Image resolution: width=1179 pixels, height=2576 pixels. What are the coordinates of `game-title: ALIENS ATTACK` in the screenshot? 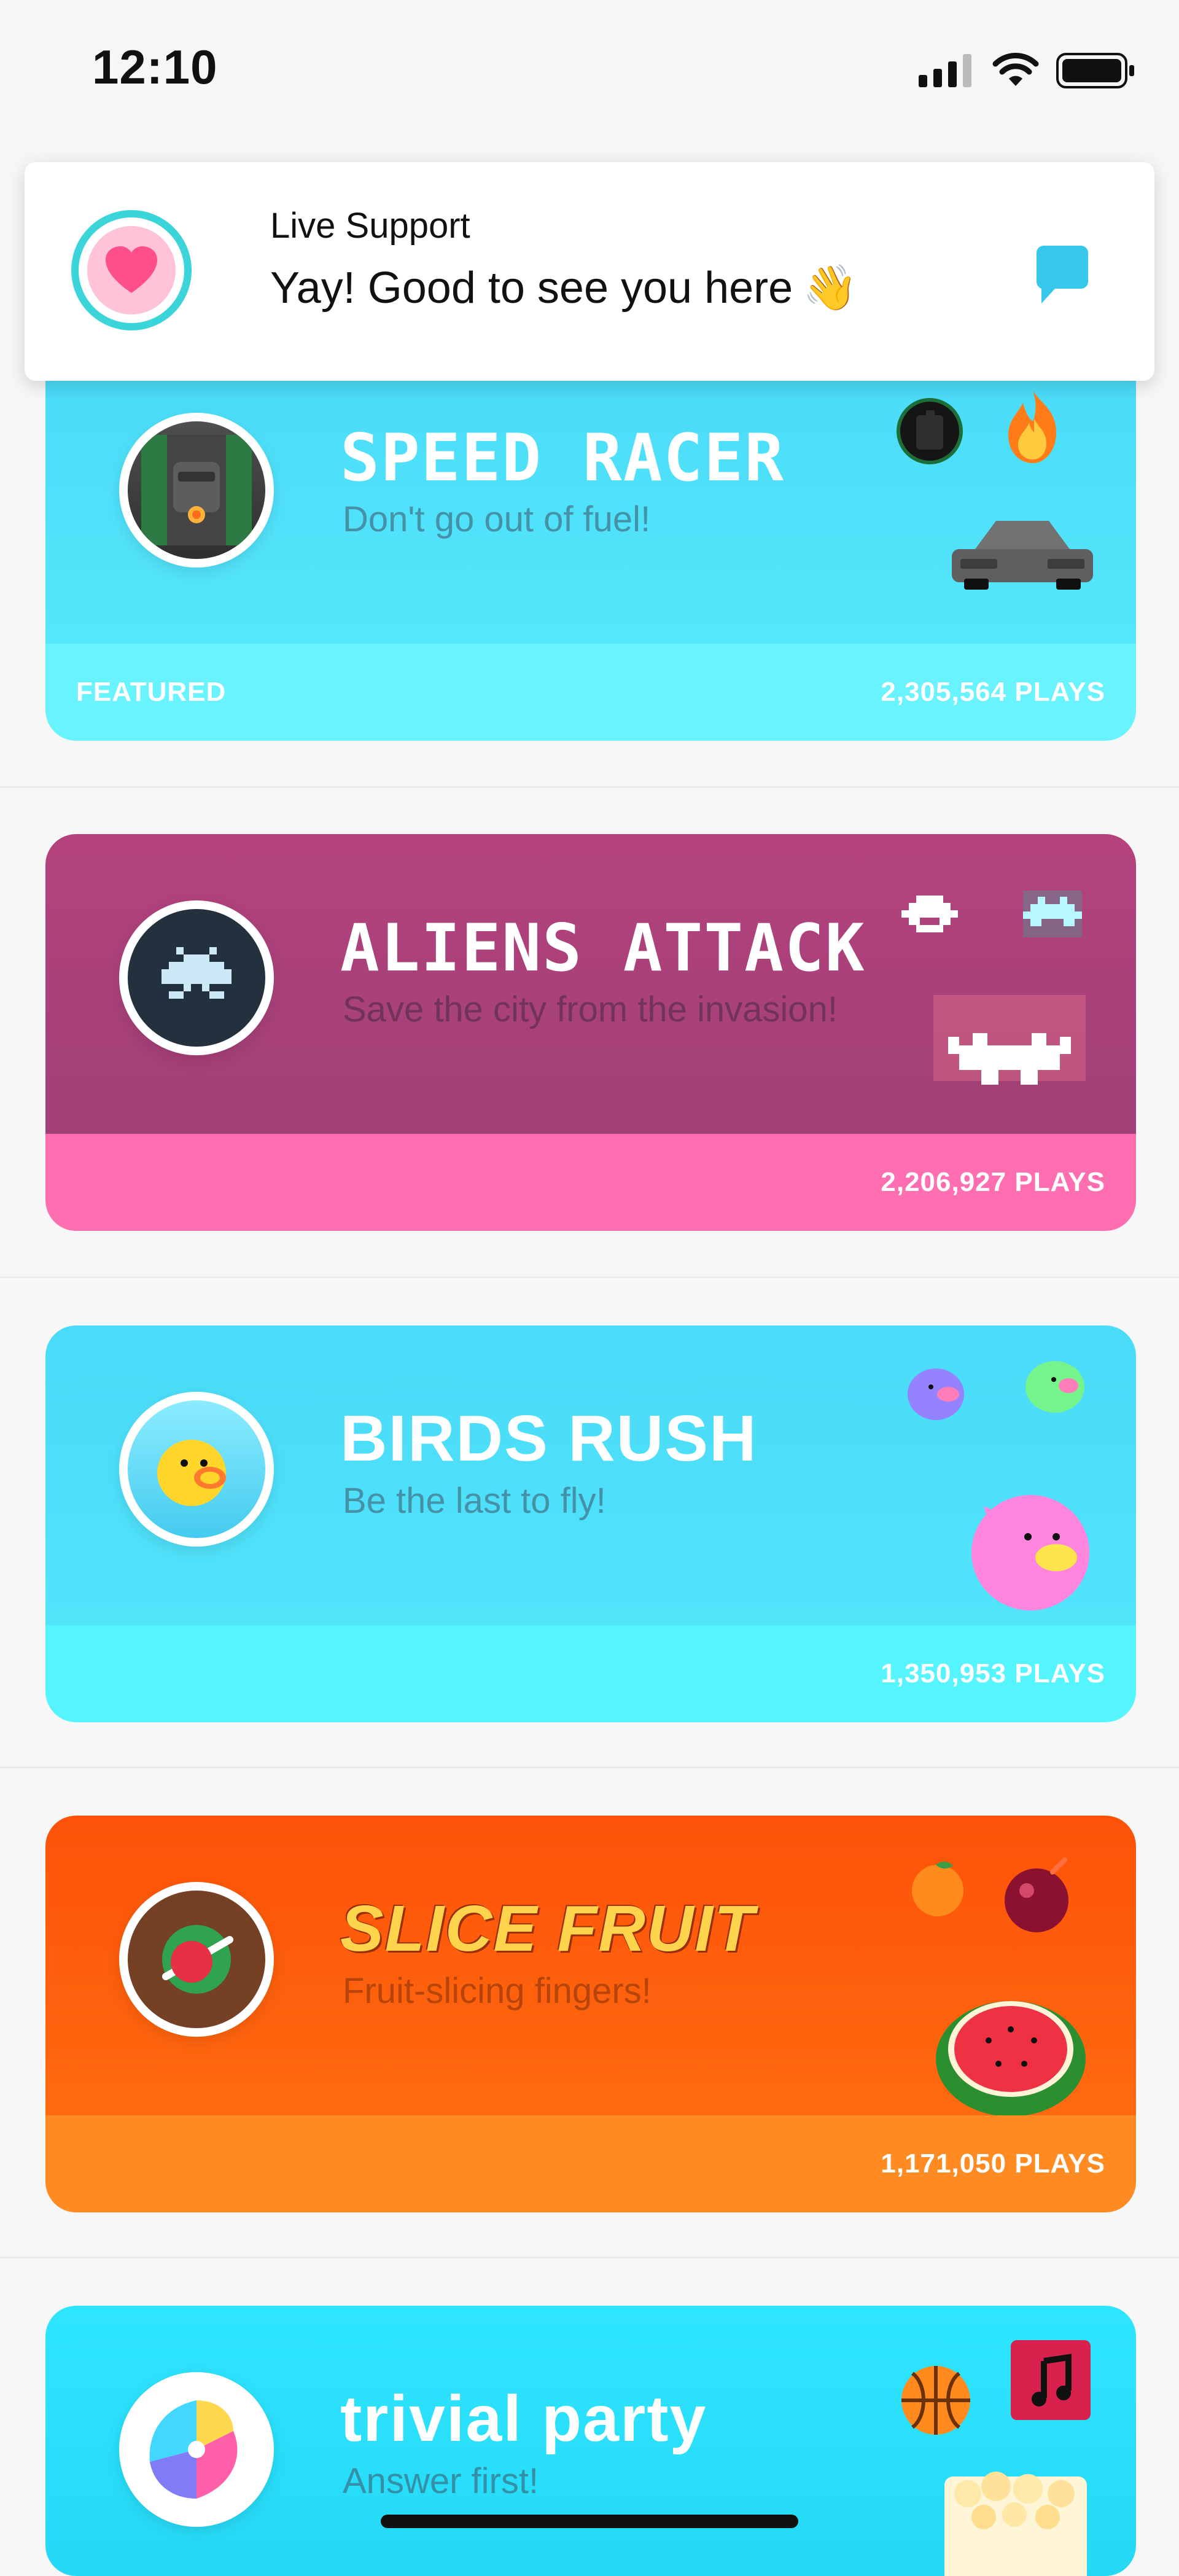 It's located at (603, 948).